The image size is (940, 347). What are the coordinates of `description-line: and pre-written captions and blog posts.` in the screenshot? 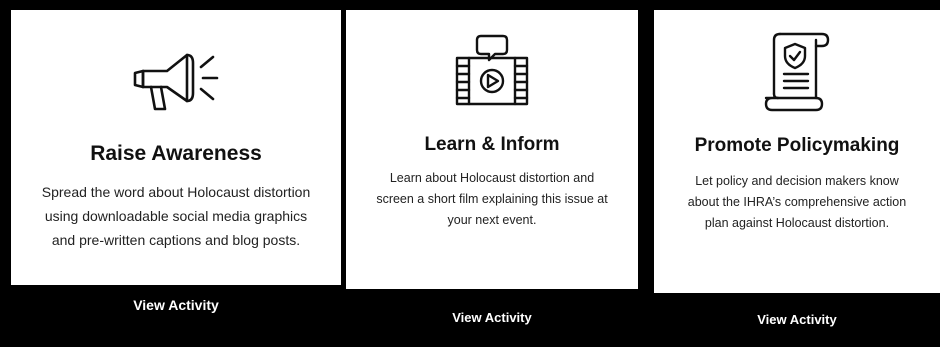 It's located at (176, 240).